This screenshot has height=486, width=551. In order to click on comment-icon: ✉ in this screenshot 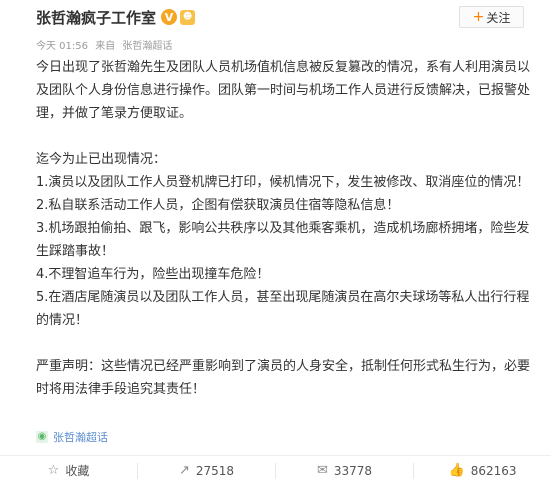, I will do `click(322, 470)`.